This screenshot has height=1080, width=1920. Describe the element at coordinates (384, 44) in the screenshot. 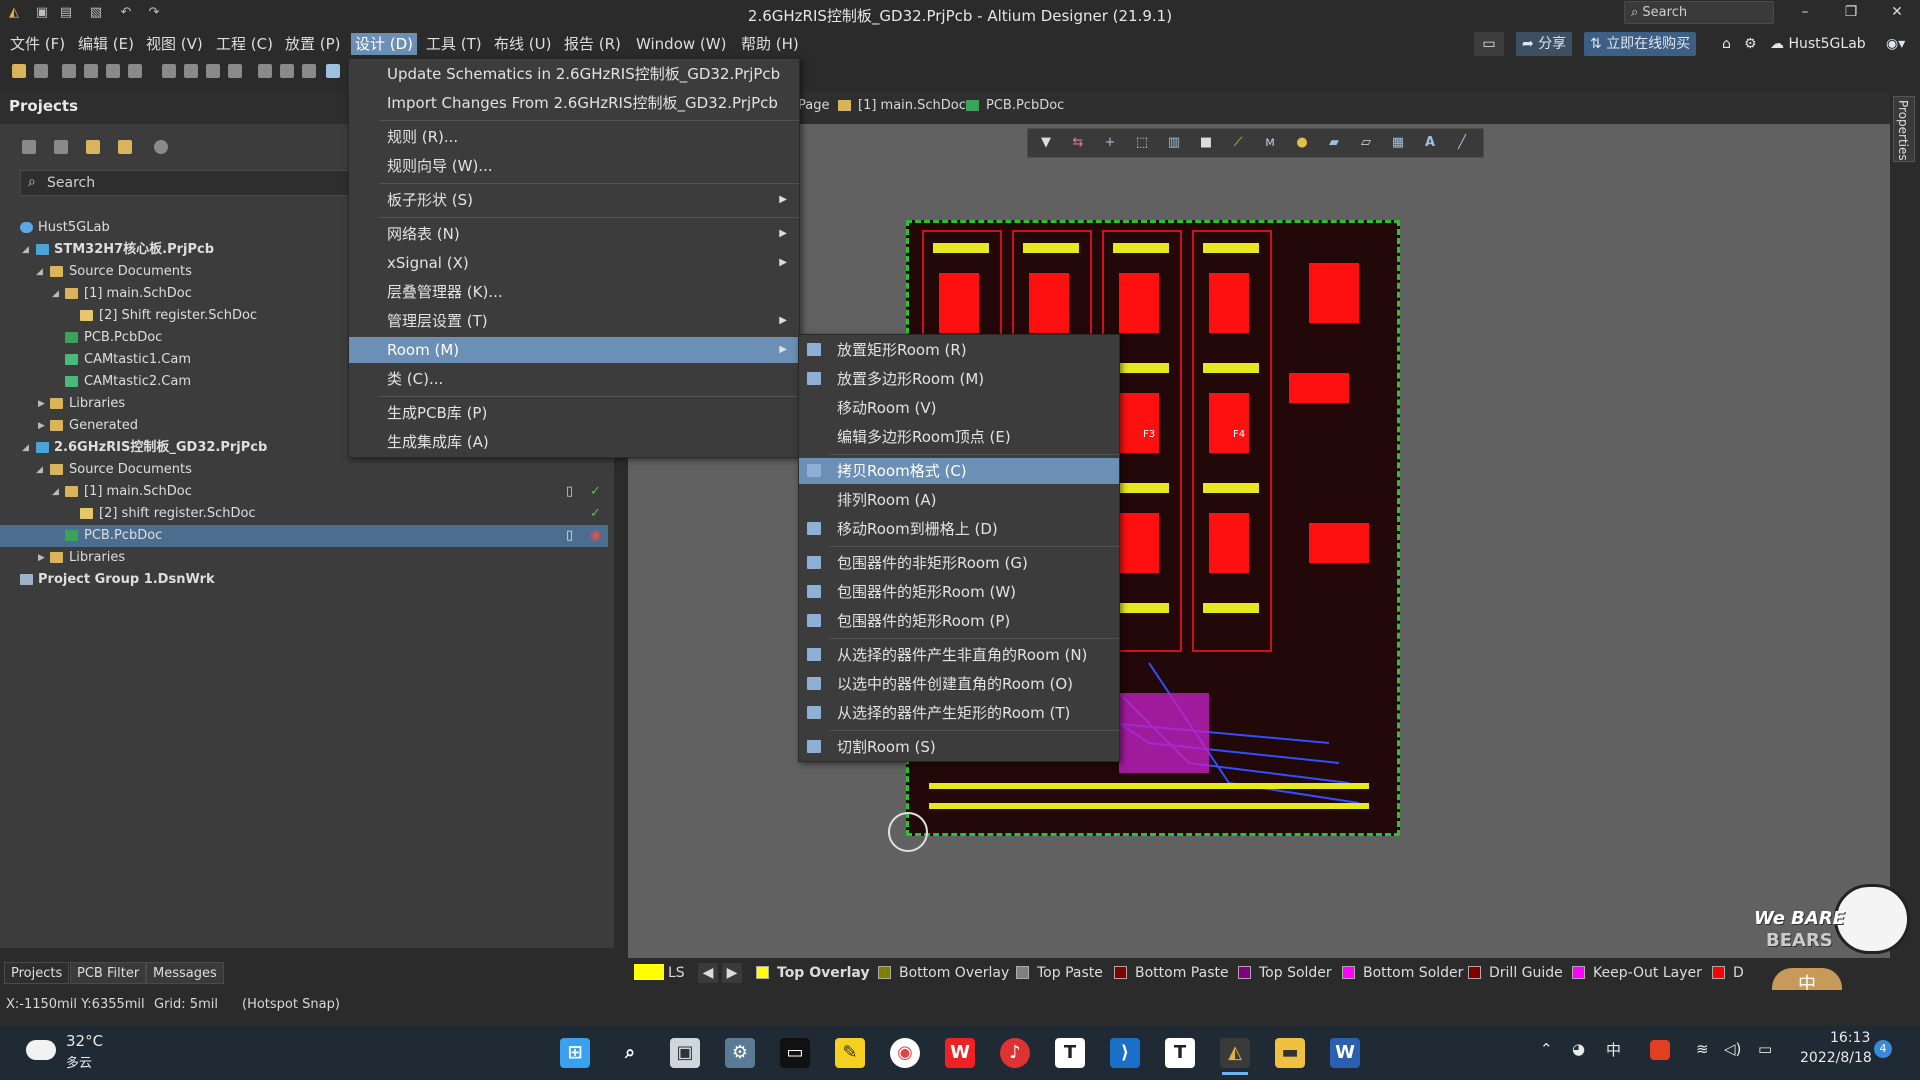

I see `menu-design: 设计 (D)` at that location.